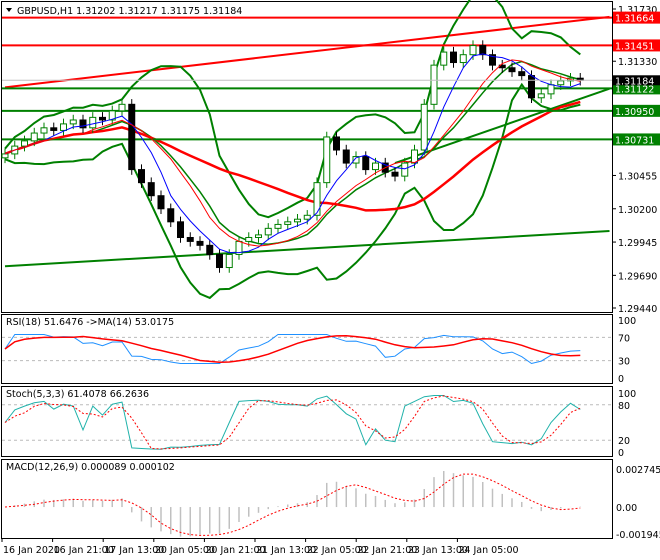 This screenshot has height=560, width=660. I want to click on price-tick-label: 1.31330, so click(637, 62).